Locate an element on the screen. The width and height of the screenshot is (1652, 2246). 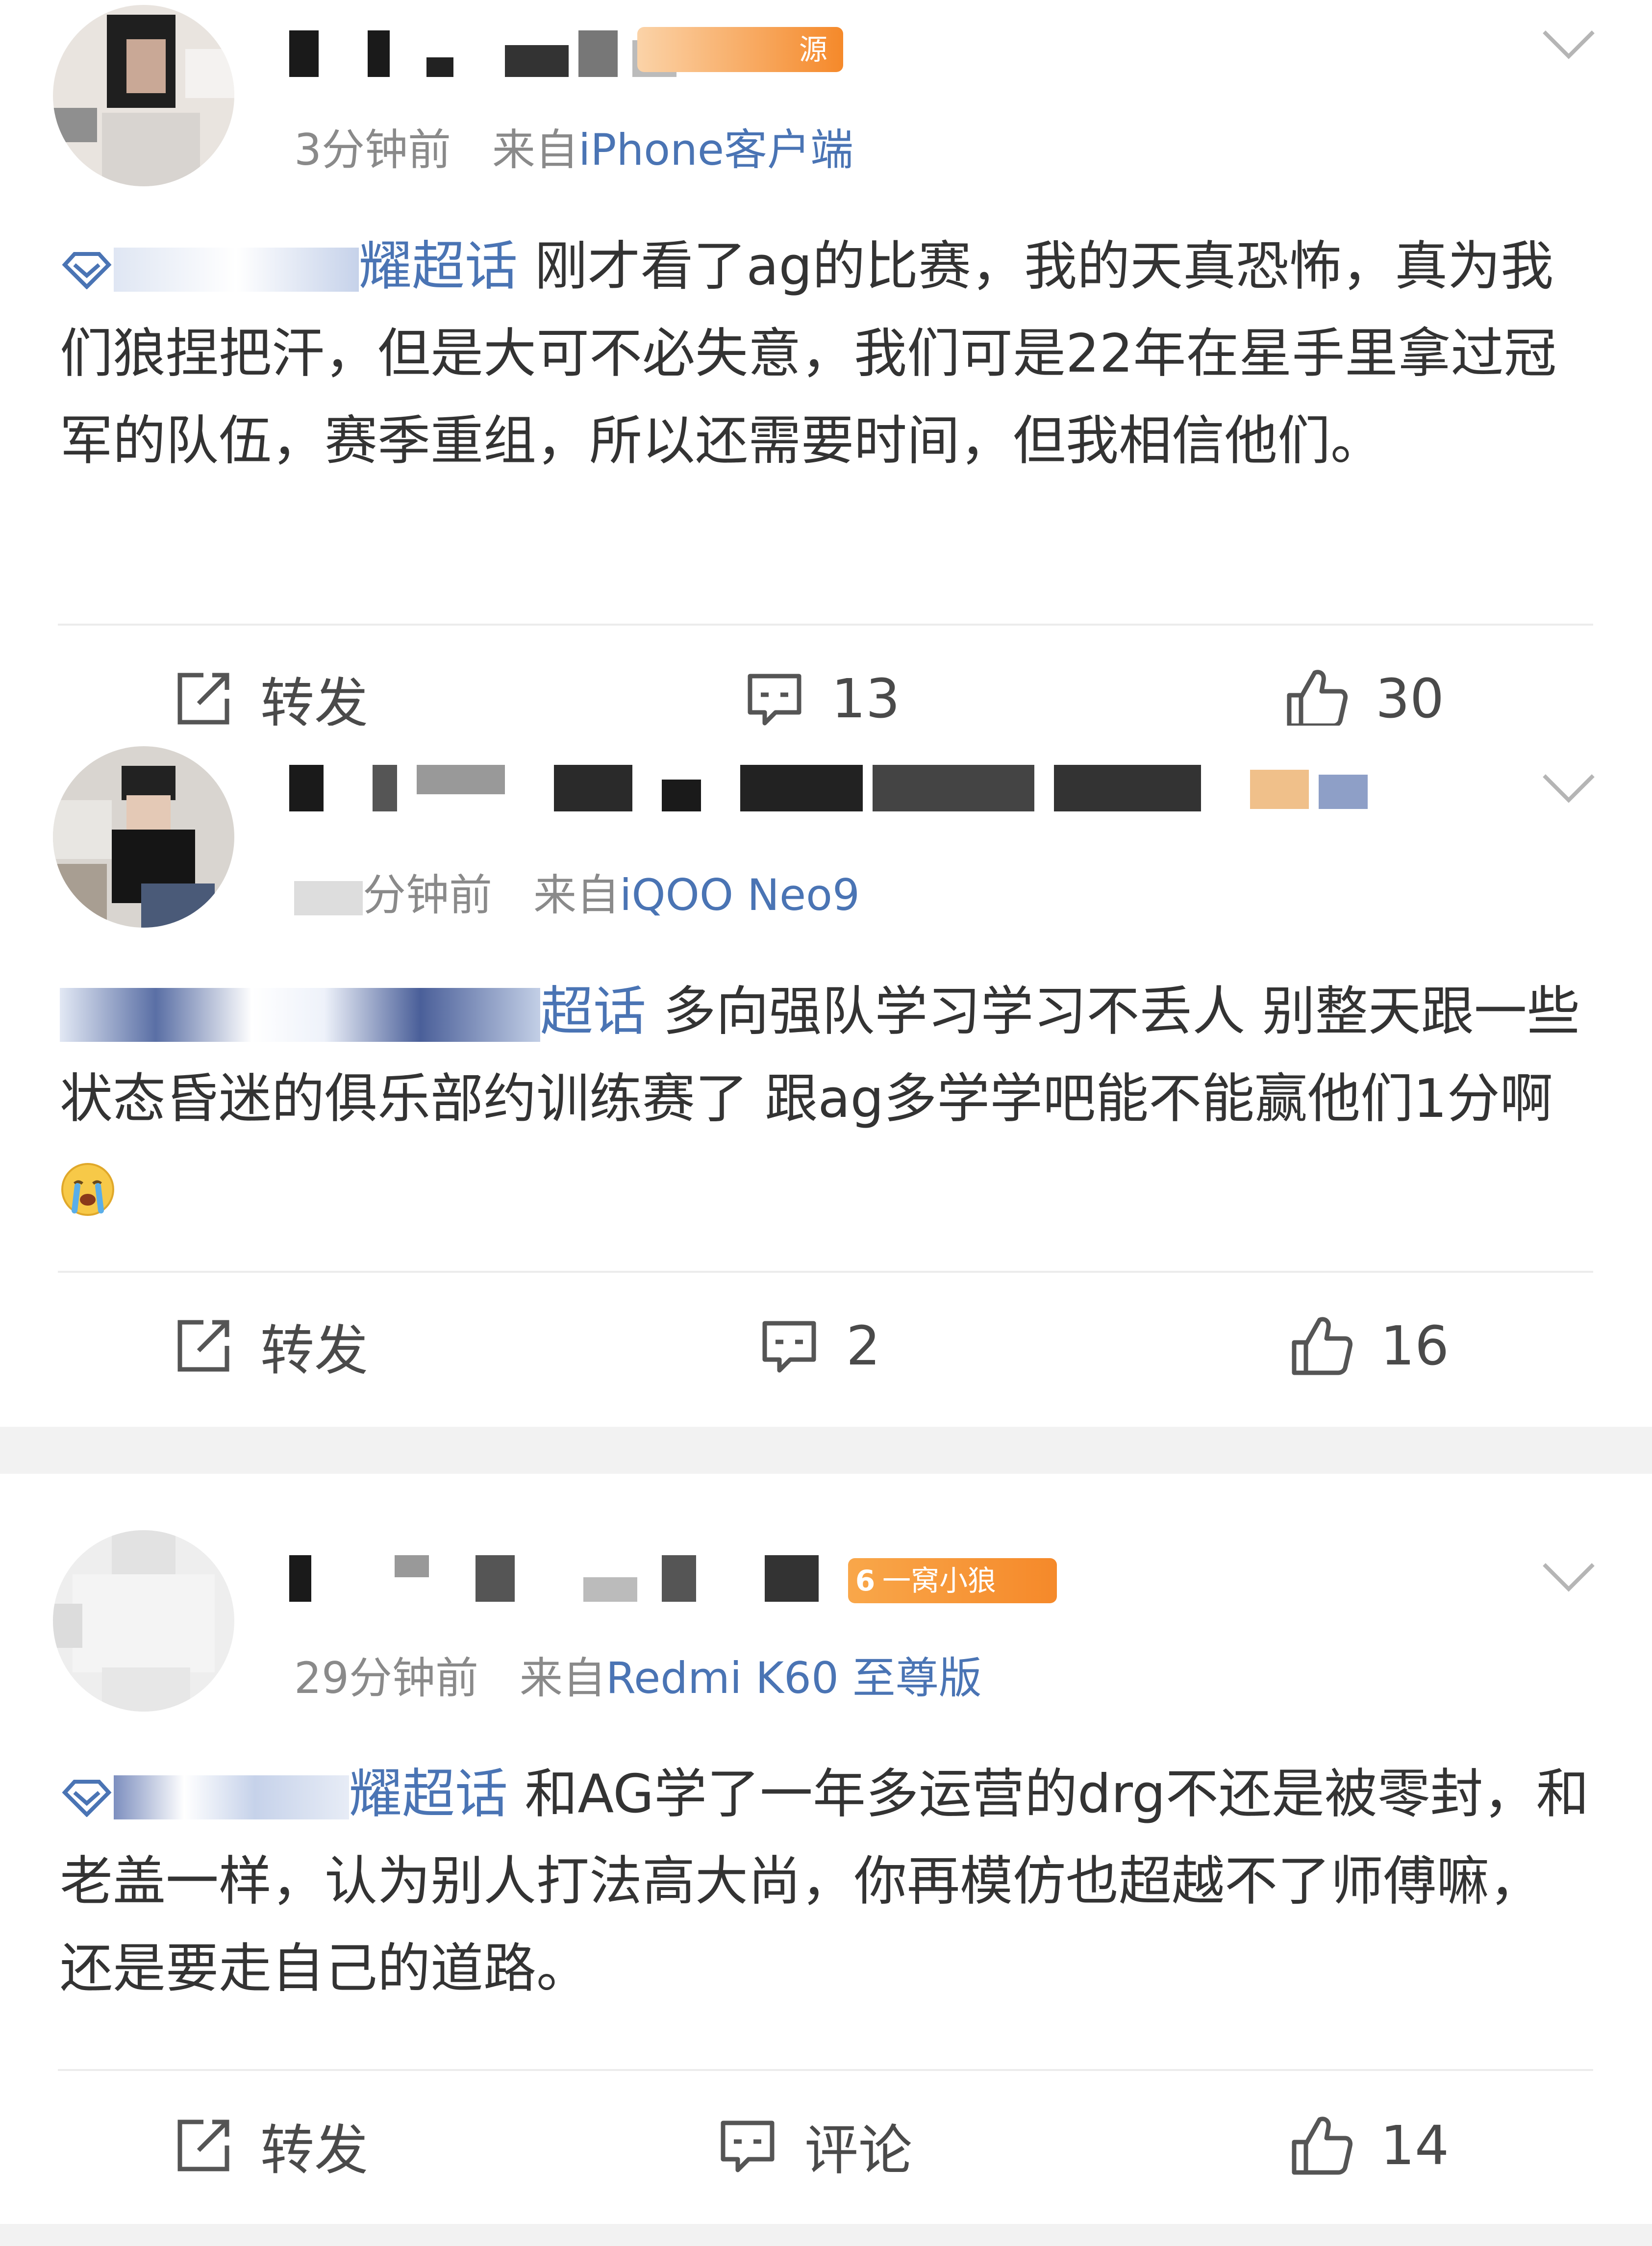
post-meta: 分钟前 来自iQOO Neo9 is located at coordinates (577, 892).